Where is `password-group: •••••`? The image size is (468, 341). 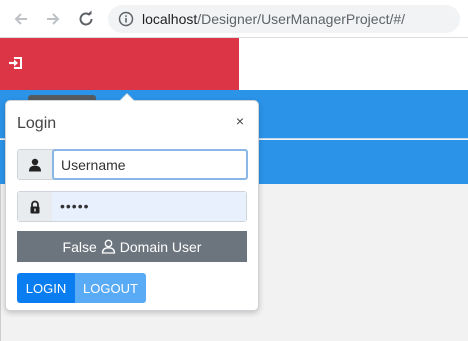
password-group: ••••• is located at coordinates (132, 206).